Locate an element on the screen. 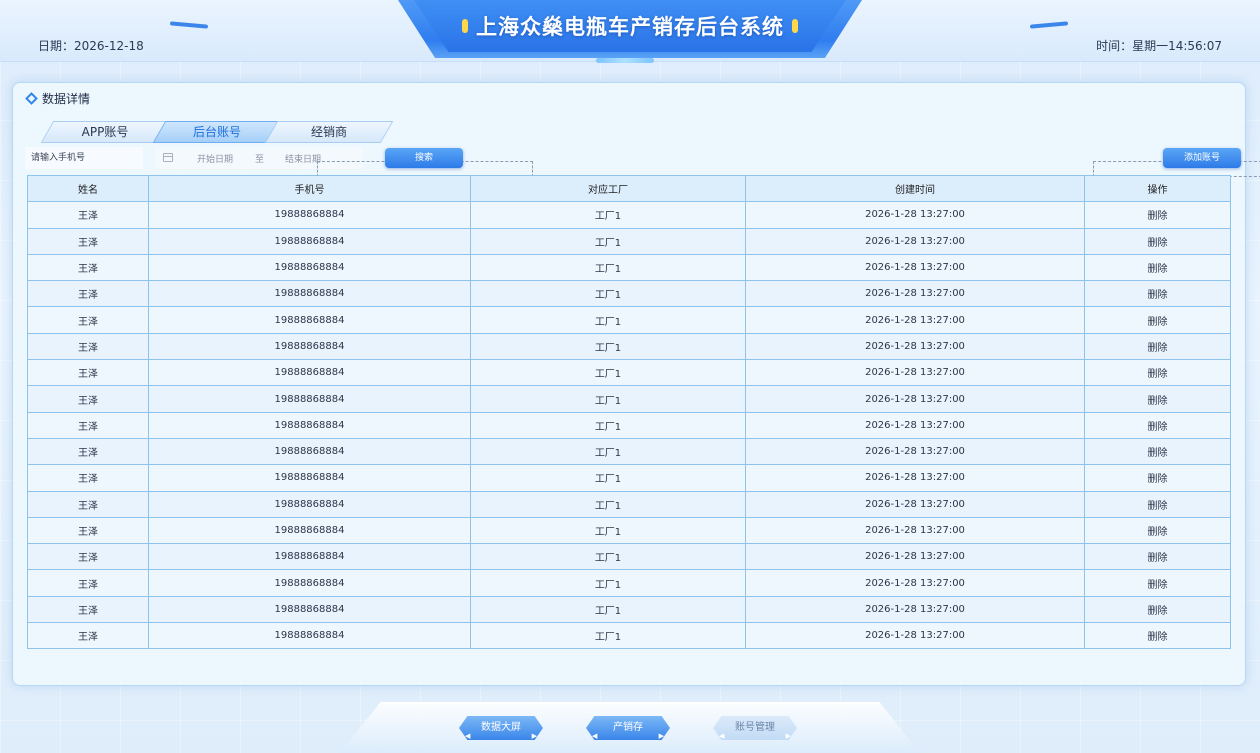 The image size is (1260, 753). tab-backend-account: 后台账号 is located at coordinates (217, 132).